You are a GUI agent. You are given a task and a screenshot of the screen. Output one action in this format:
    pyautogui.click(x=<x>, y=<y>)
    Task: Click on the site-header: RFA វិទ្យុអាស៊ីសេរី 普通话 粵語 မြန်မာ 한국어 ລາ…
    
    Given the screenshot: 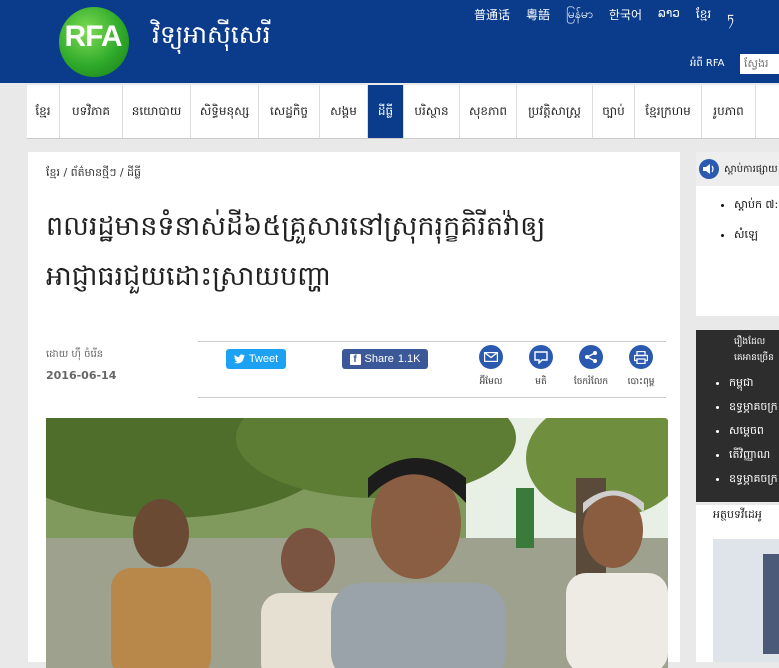 What is the action you would take?
    pyautogui.click(x=389, y=41)
    